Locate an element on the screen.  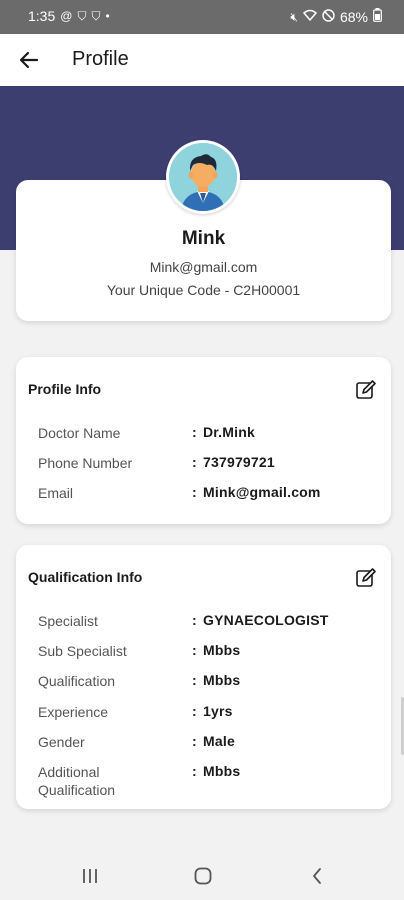
back-button is located at coordinates (29, 60).